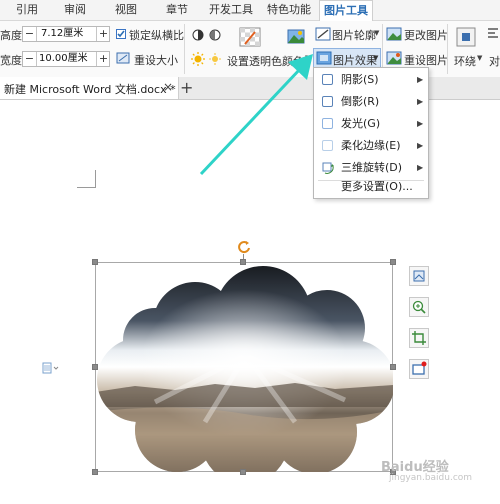 The image size is (500, 504). What do you see at coordinates (466, 37) in the screenshot?
I see `wrap-text-icon` at bounding box center [466, 37].